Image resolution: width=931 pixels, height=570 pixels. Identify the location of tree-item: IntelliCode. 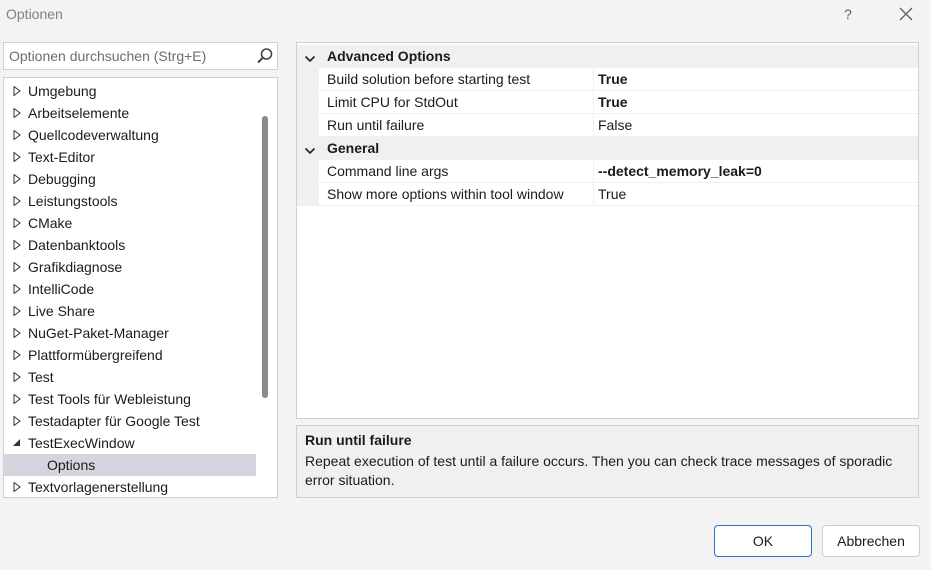
(130, 289).